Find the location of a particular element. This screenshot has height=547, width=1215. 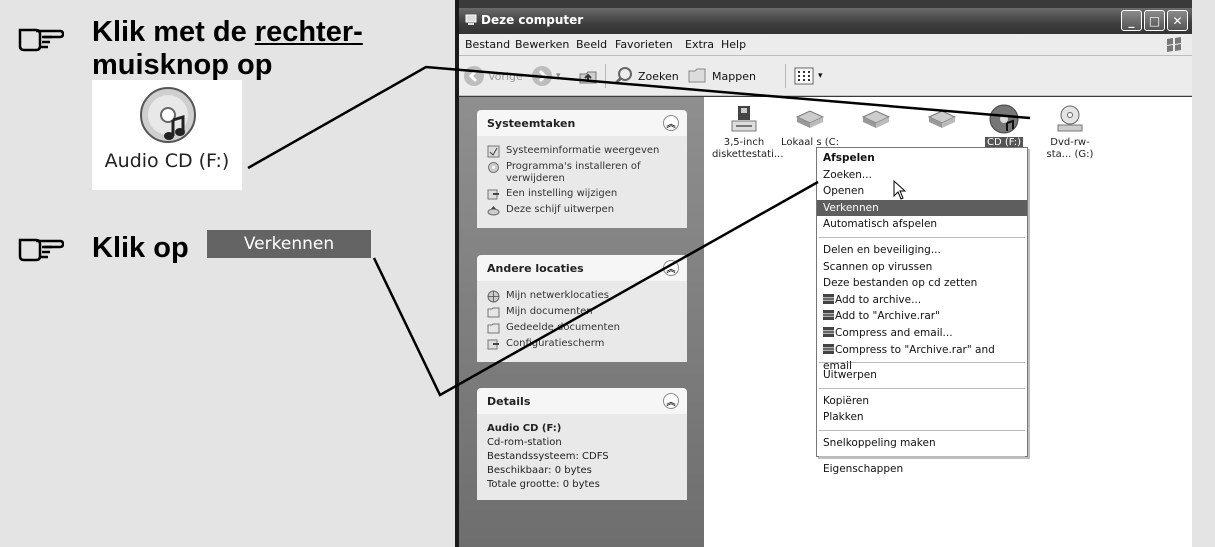

window-title: Deze computer is located at coordinates (532, 20).